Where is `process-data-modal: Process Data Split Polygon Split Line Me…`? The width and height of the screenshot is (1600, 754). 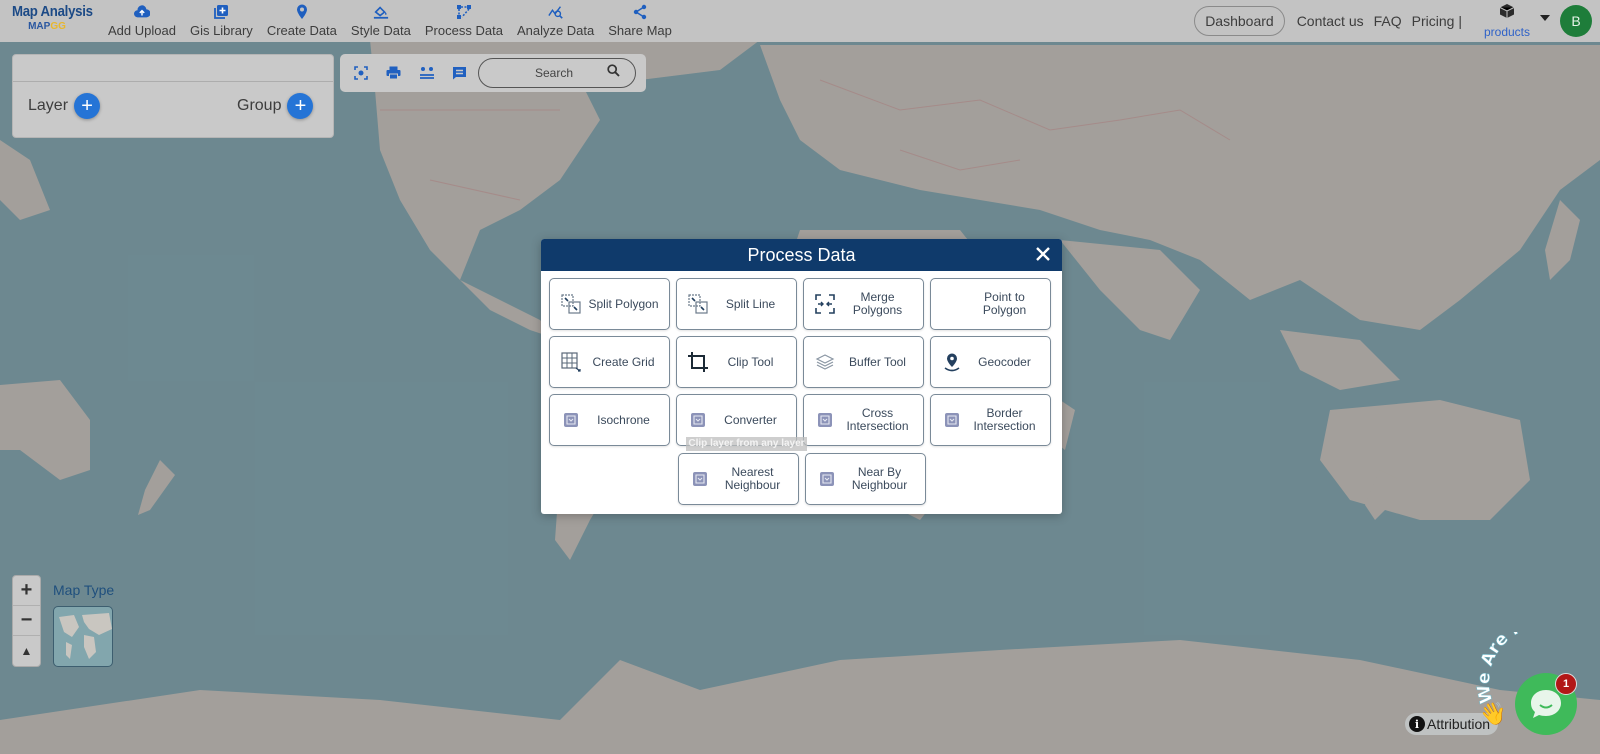
process-data-modal: Process Data Split Polygon Split Line Me… is located at coordinates (801, 376).